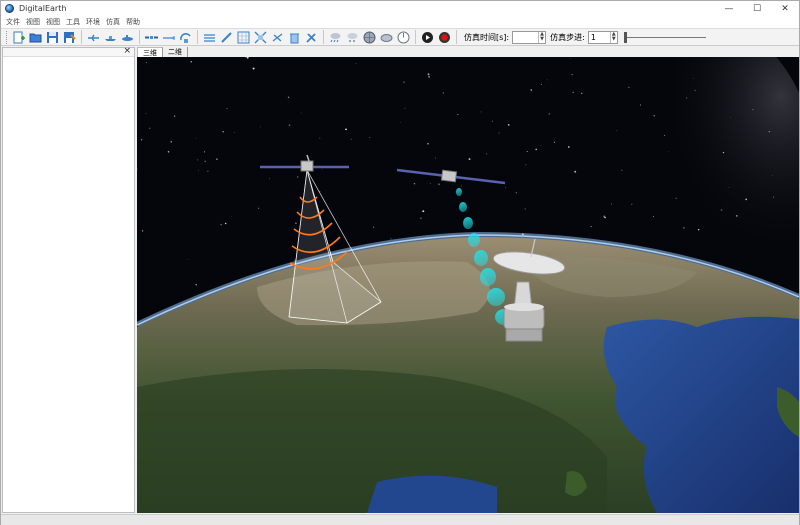 This screenshot has height=525, width=800. I want to click on snow-weather-icon, so click(352, 37).